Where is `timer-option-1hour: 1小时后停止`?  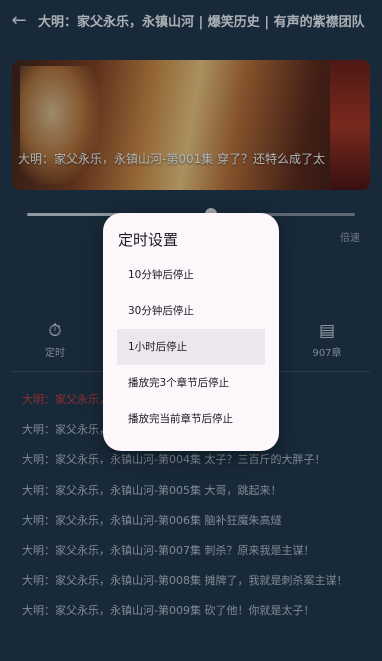
timer-option-1hour: 1小时后停止 is located at coordinates (191, 347).